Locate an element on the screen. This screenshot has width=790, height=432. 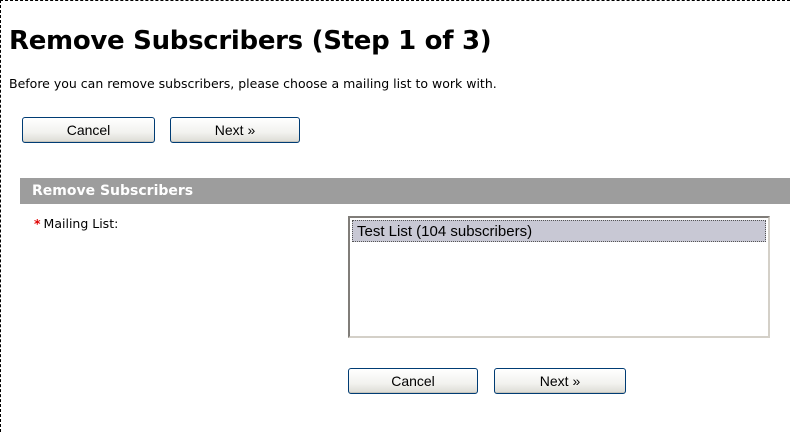
mailing-list-option-selected: Test List (104 subscribers) is located at coordinates (559, 231).